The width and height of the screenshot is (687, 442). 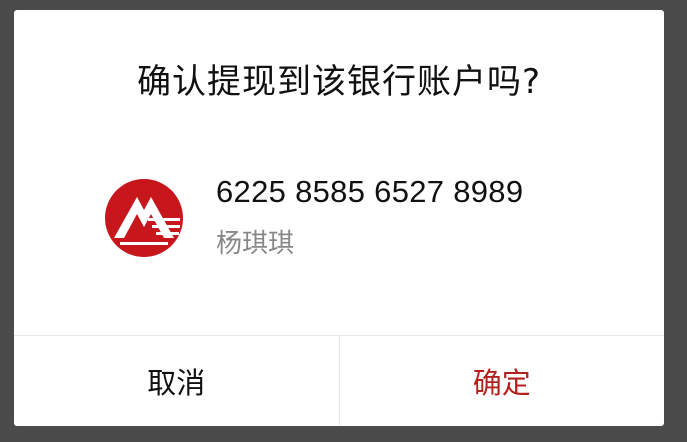 What do you see at coordinates (339, 82) in the screenshot?
I see `dialog-title: 确认提现到该银行账户吗?` at bounding box center [339, 82].